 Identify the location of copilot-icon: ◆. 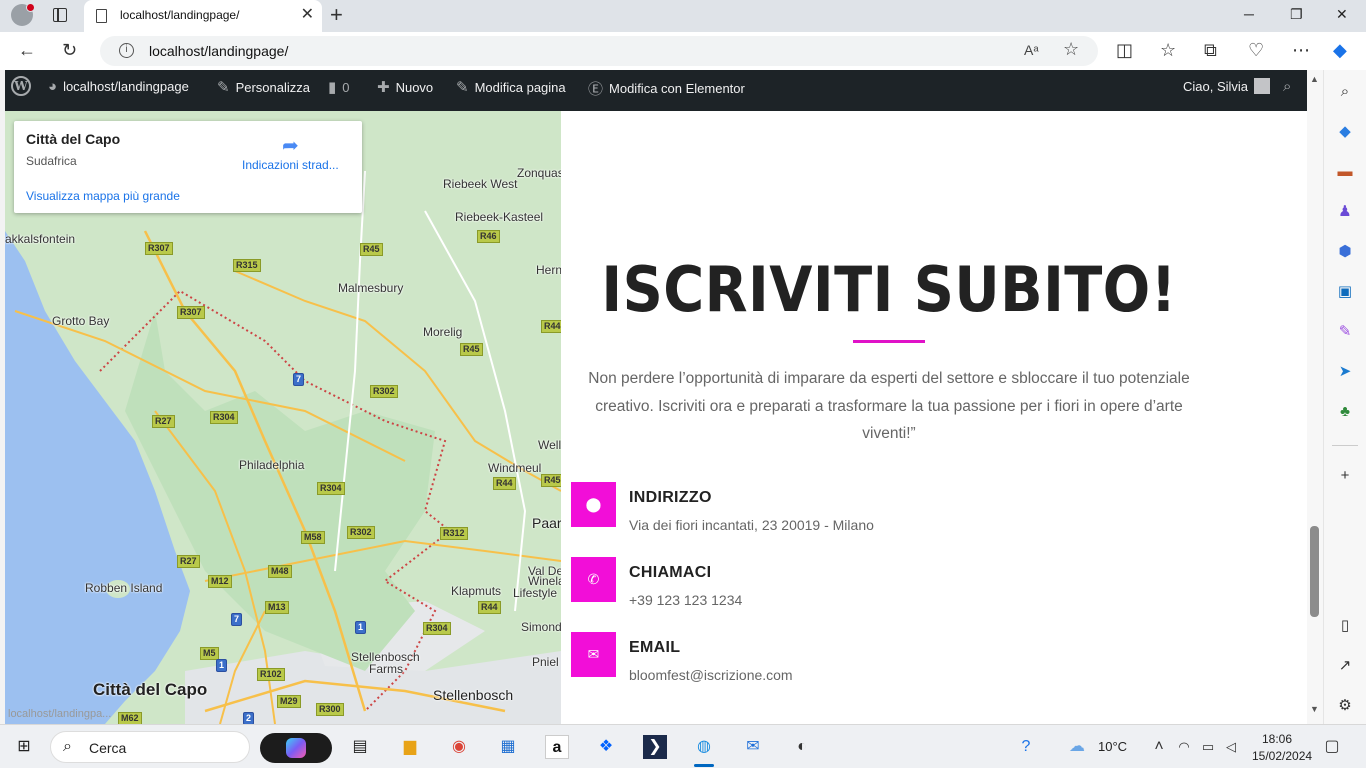
(1340, 50).